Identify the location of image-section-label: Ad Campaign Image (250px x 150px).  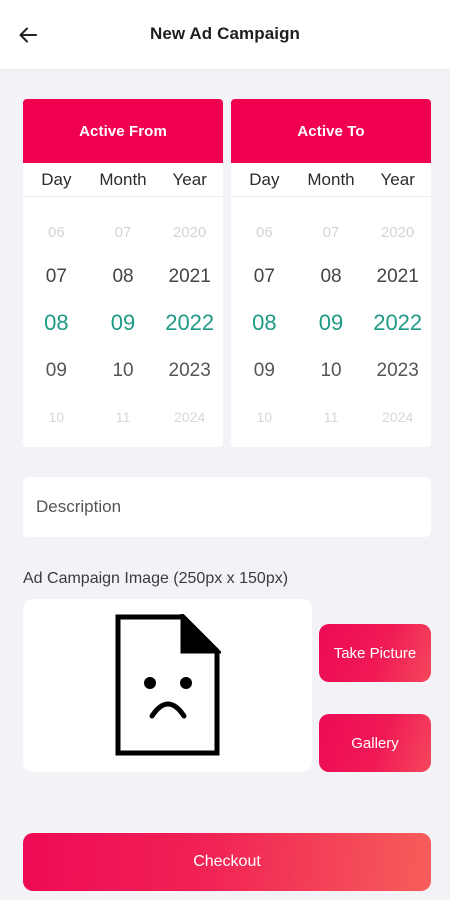
(156, 578).